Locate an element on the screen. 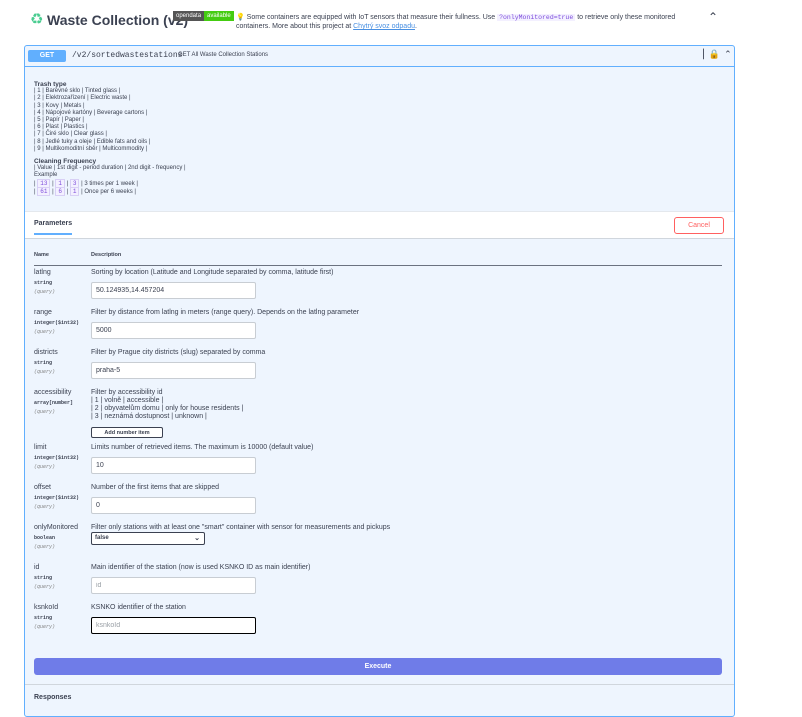 Image resolution: width=802 pixels, height=717 pixels. example-value: 61 is located at coordinates (44, 191).